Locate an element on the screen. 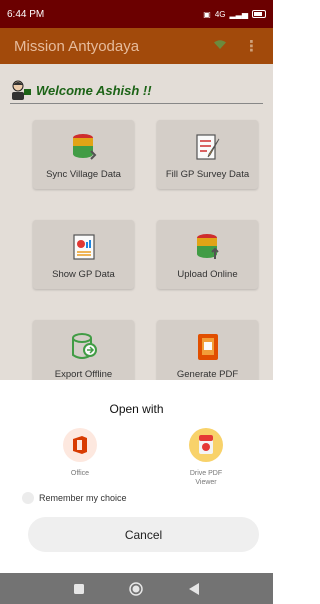 Image resolution: width=320 pixels, height=604 pixels. vibrate-icon: ▣ is located at coordinates (207, 14).